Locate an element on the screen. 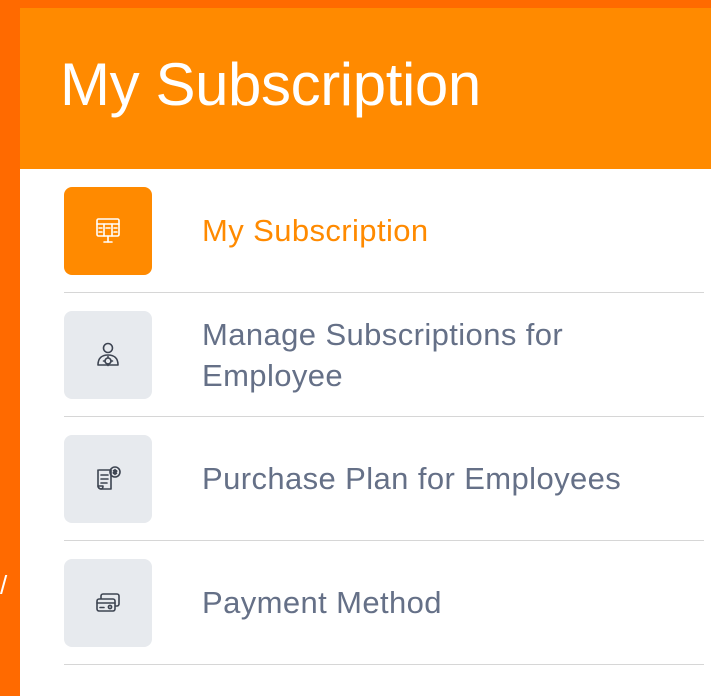 The width and height of the screenshot is (711, 696). menu-item-label: Purchase Plan for Employees is located at coordinates (412, 478).